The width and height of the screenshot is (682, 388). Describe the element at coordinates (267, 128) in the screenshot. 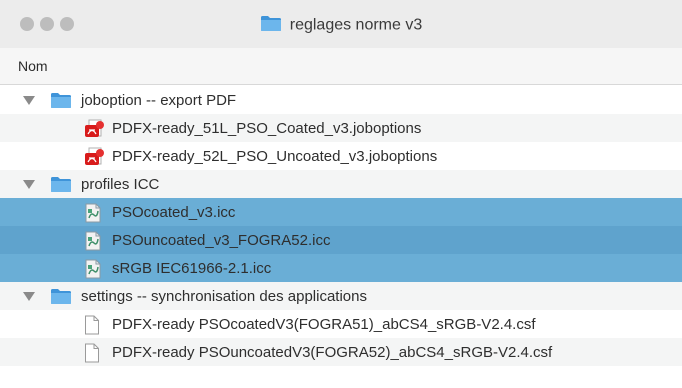

I see `file-name: PDFX-ready_51L_PSO_Coated_v3.joboptions` at that location.